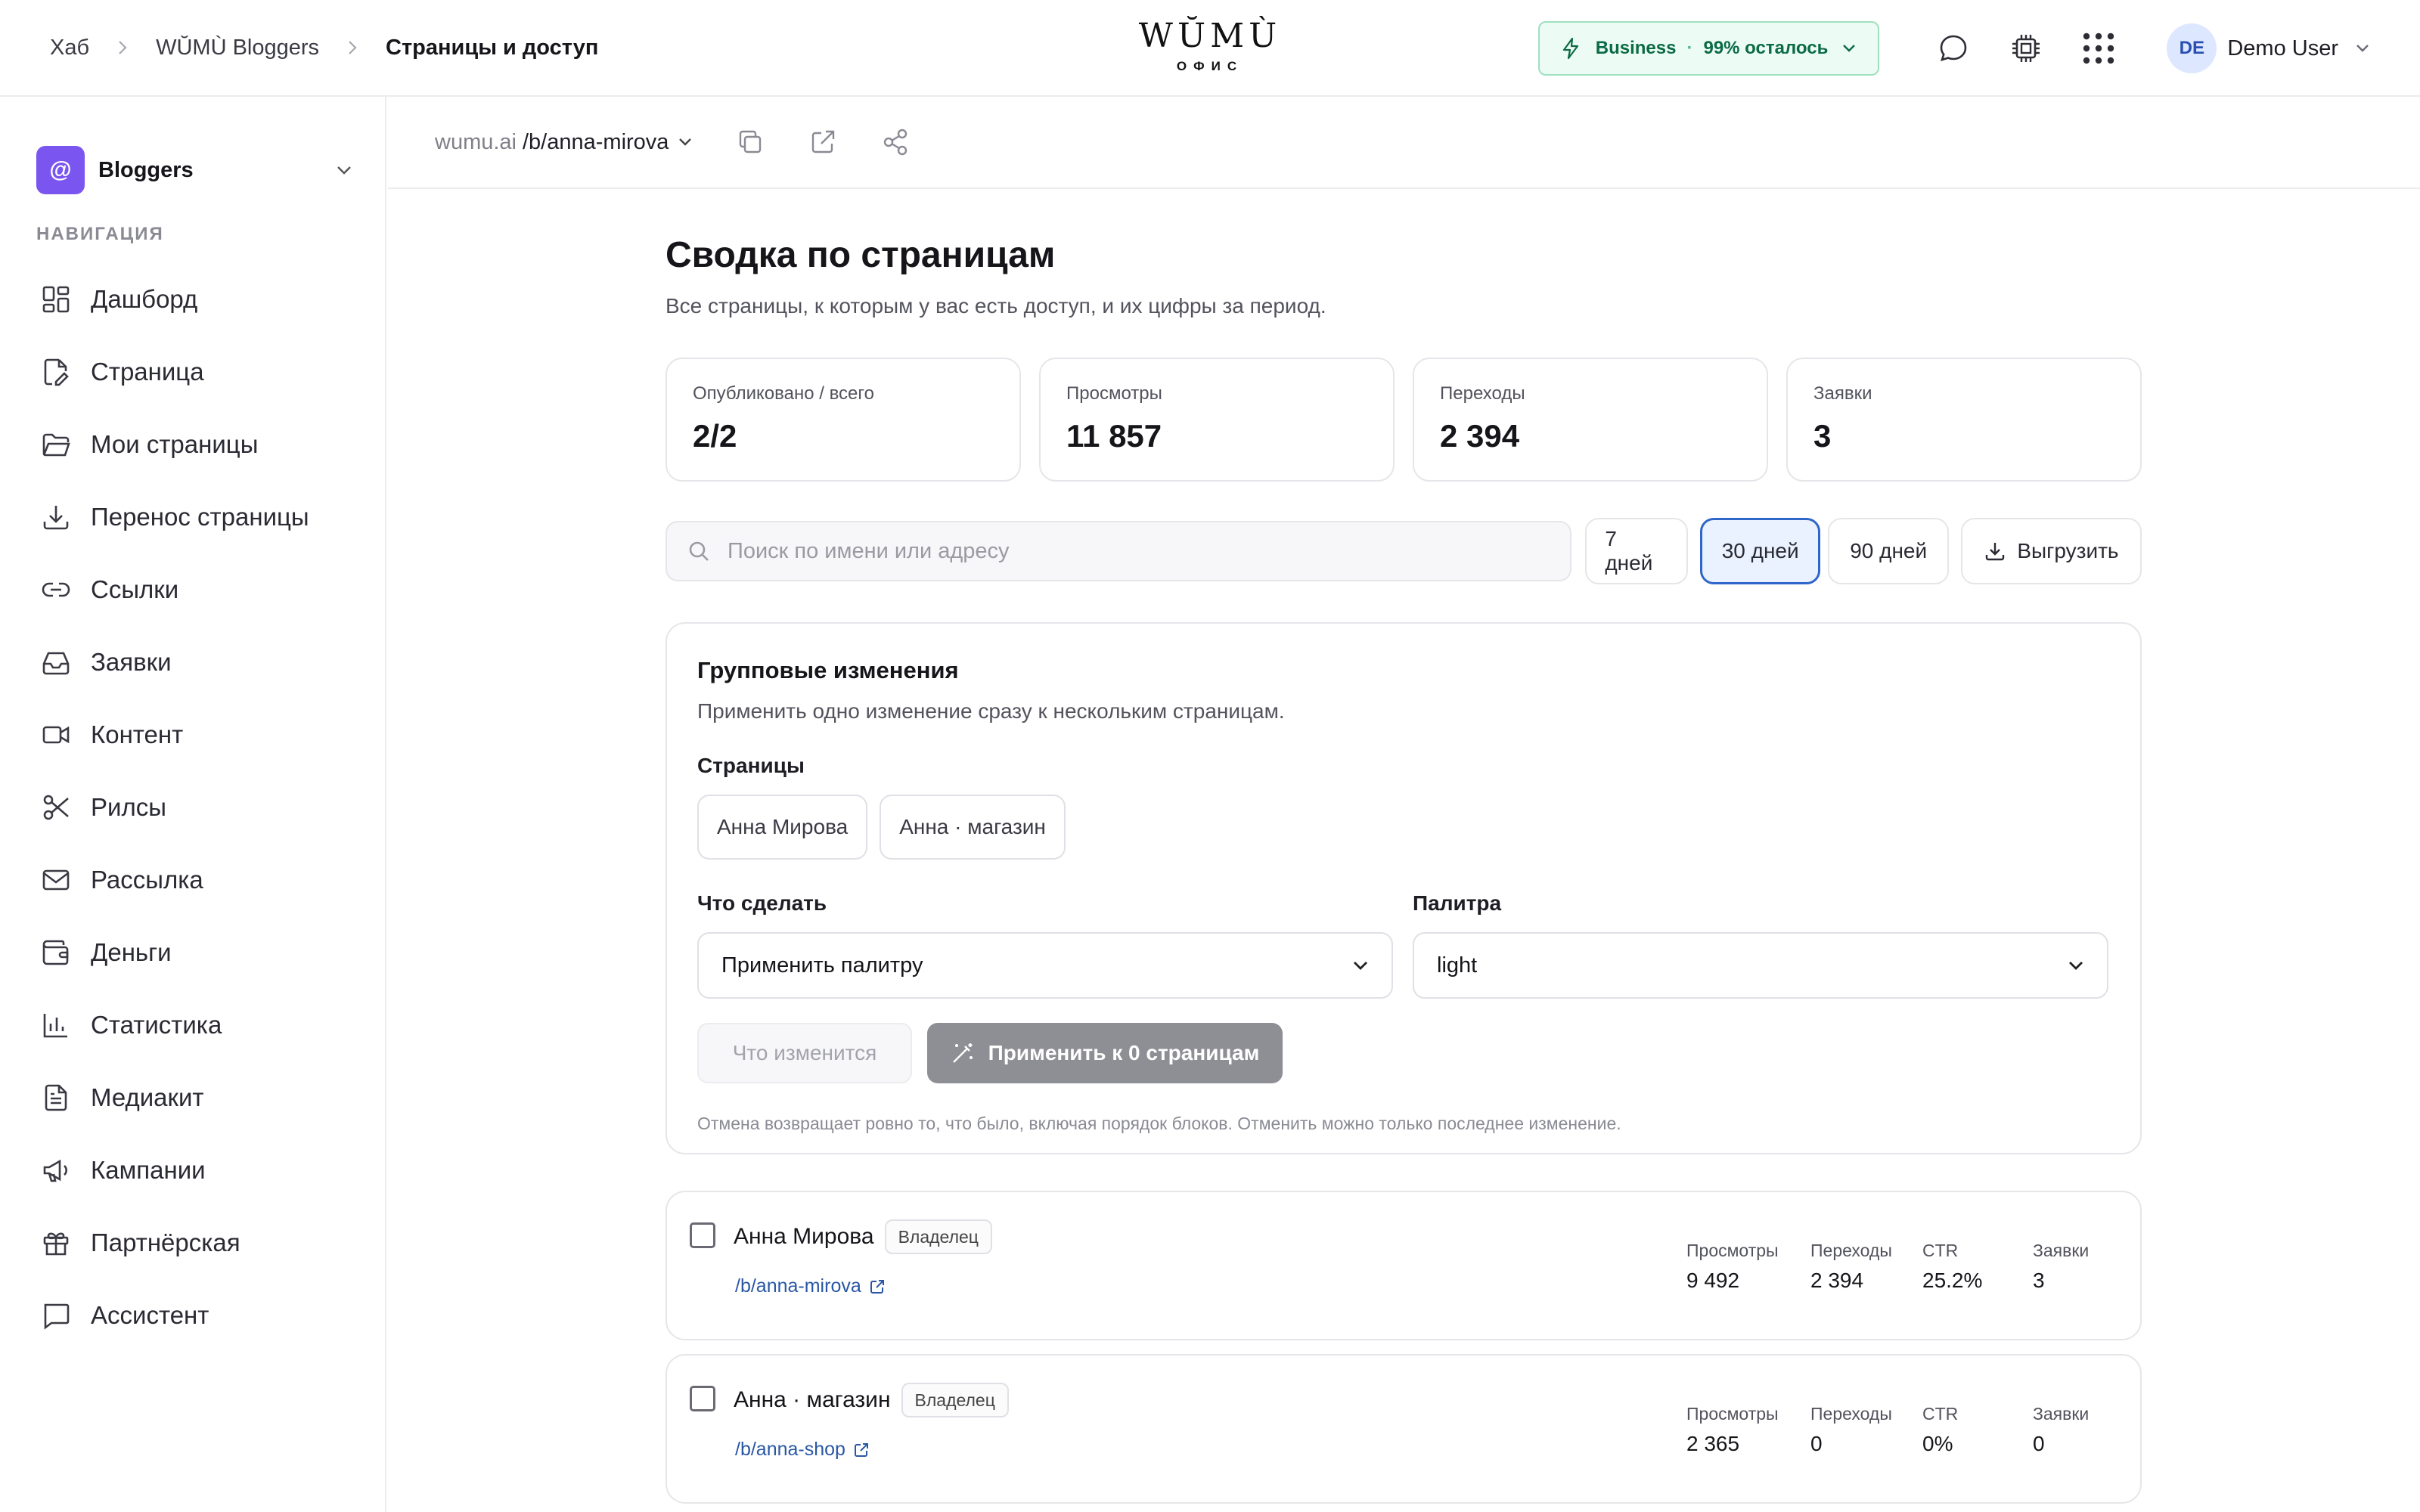 This screenshot has width=2420, height=1512. I want to click on bulk-actions: Что изменится Применить к 0 страницам, so click(1403, 1053).